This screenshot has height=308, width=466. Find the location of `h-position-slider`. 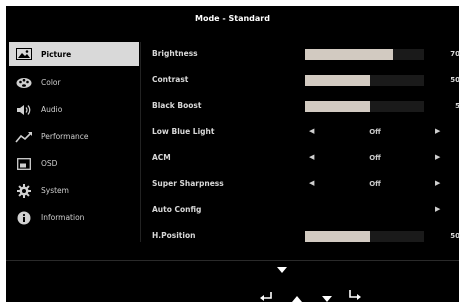

h-position-slider is located at coordinates (364, 236).